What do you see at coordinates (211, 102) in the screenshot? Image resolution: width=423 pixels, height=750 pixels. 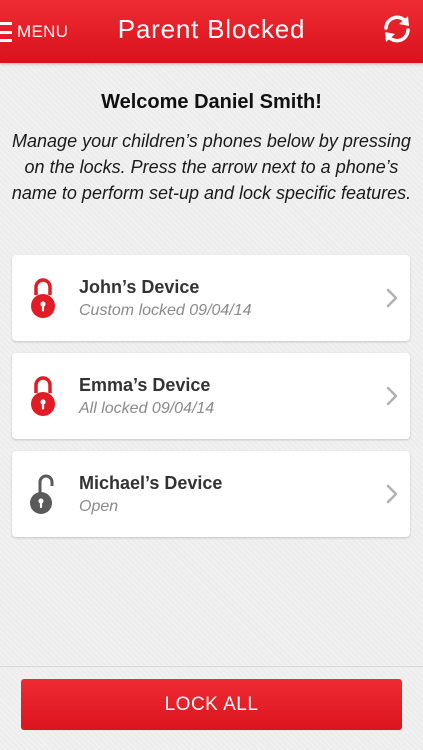 I see `welcome-heading: Welcome Daniel Smith!` at bounding box center [211, 102].